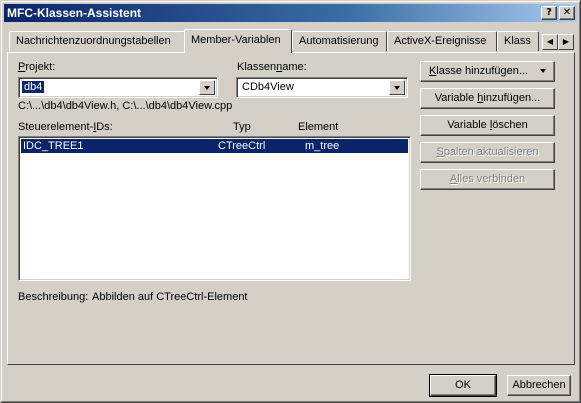 This screenshot has width=581, height=403. I want to click on tab-class-info: Klass, so click(518, 41).